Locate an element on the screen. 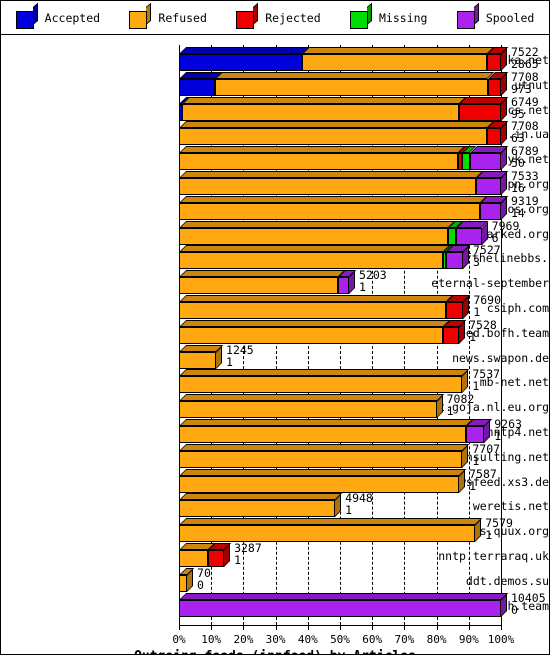 This screenshot has width=550, height=655. bar-value-labels: 7708 63 is located at coordinates (525, 133).